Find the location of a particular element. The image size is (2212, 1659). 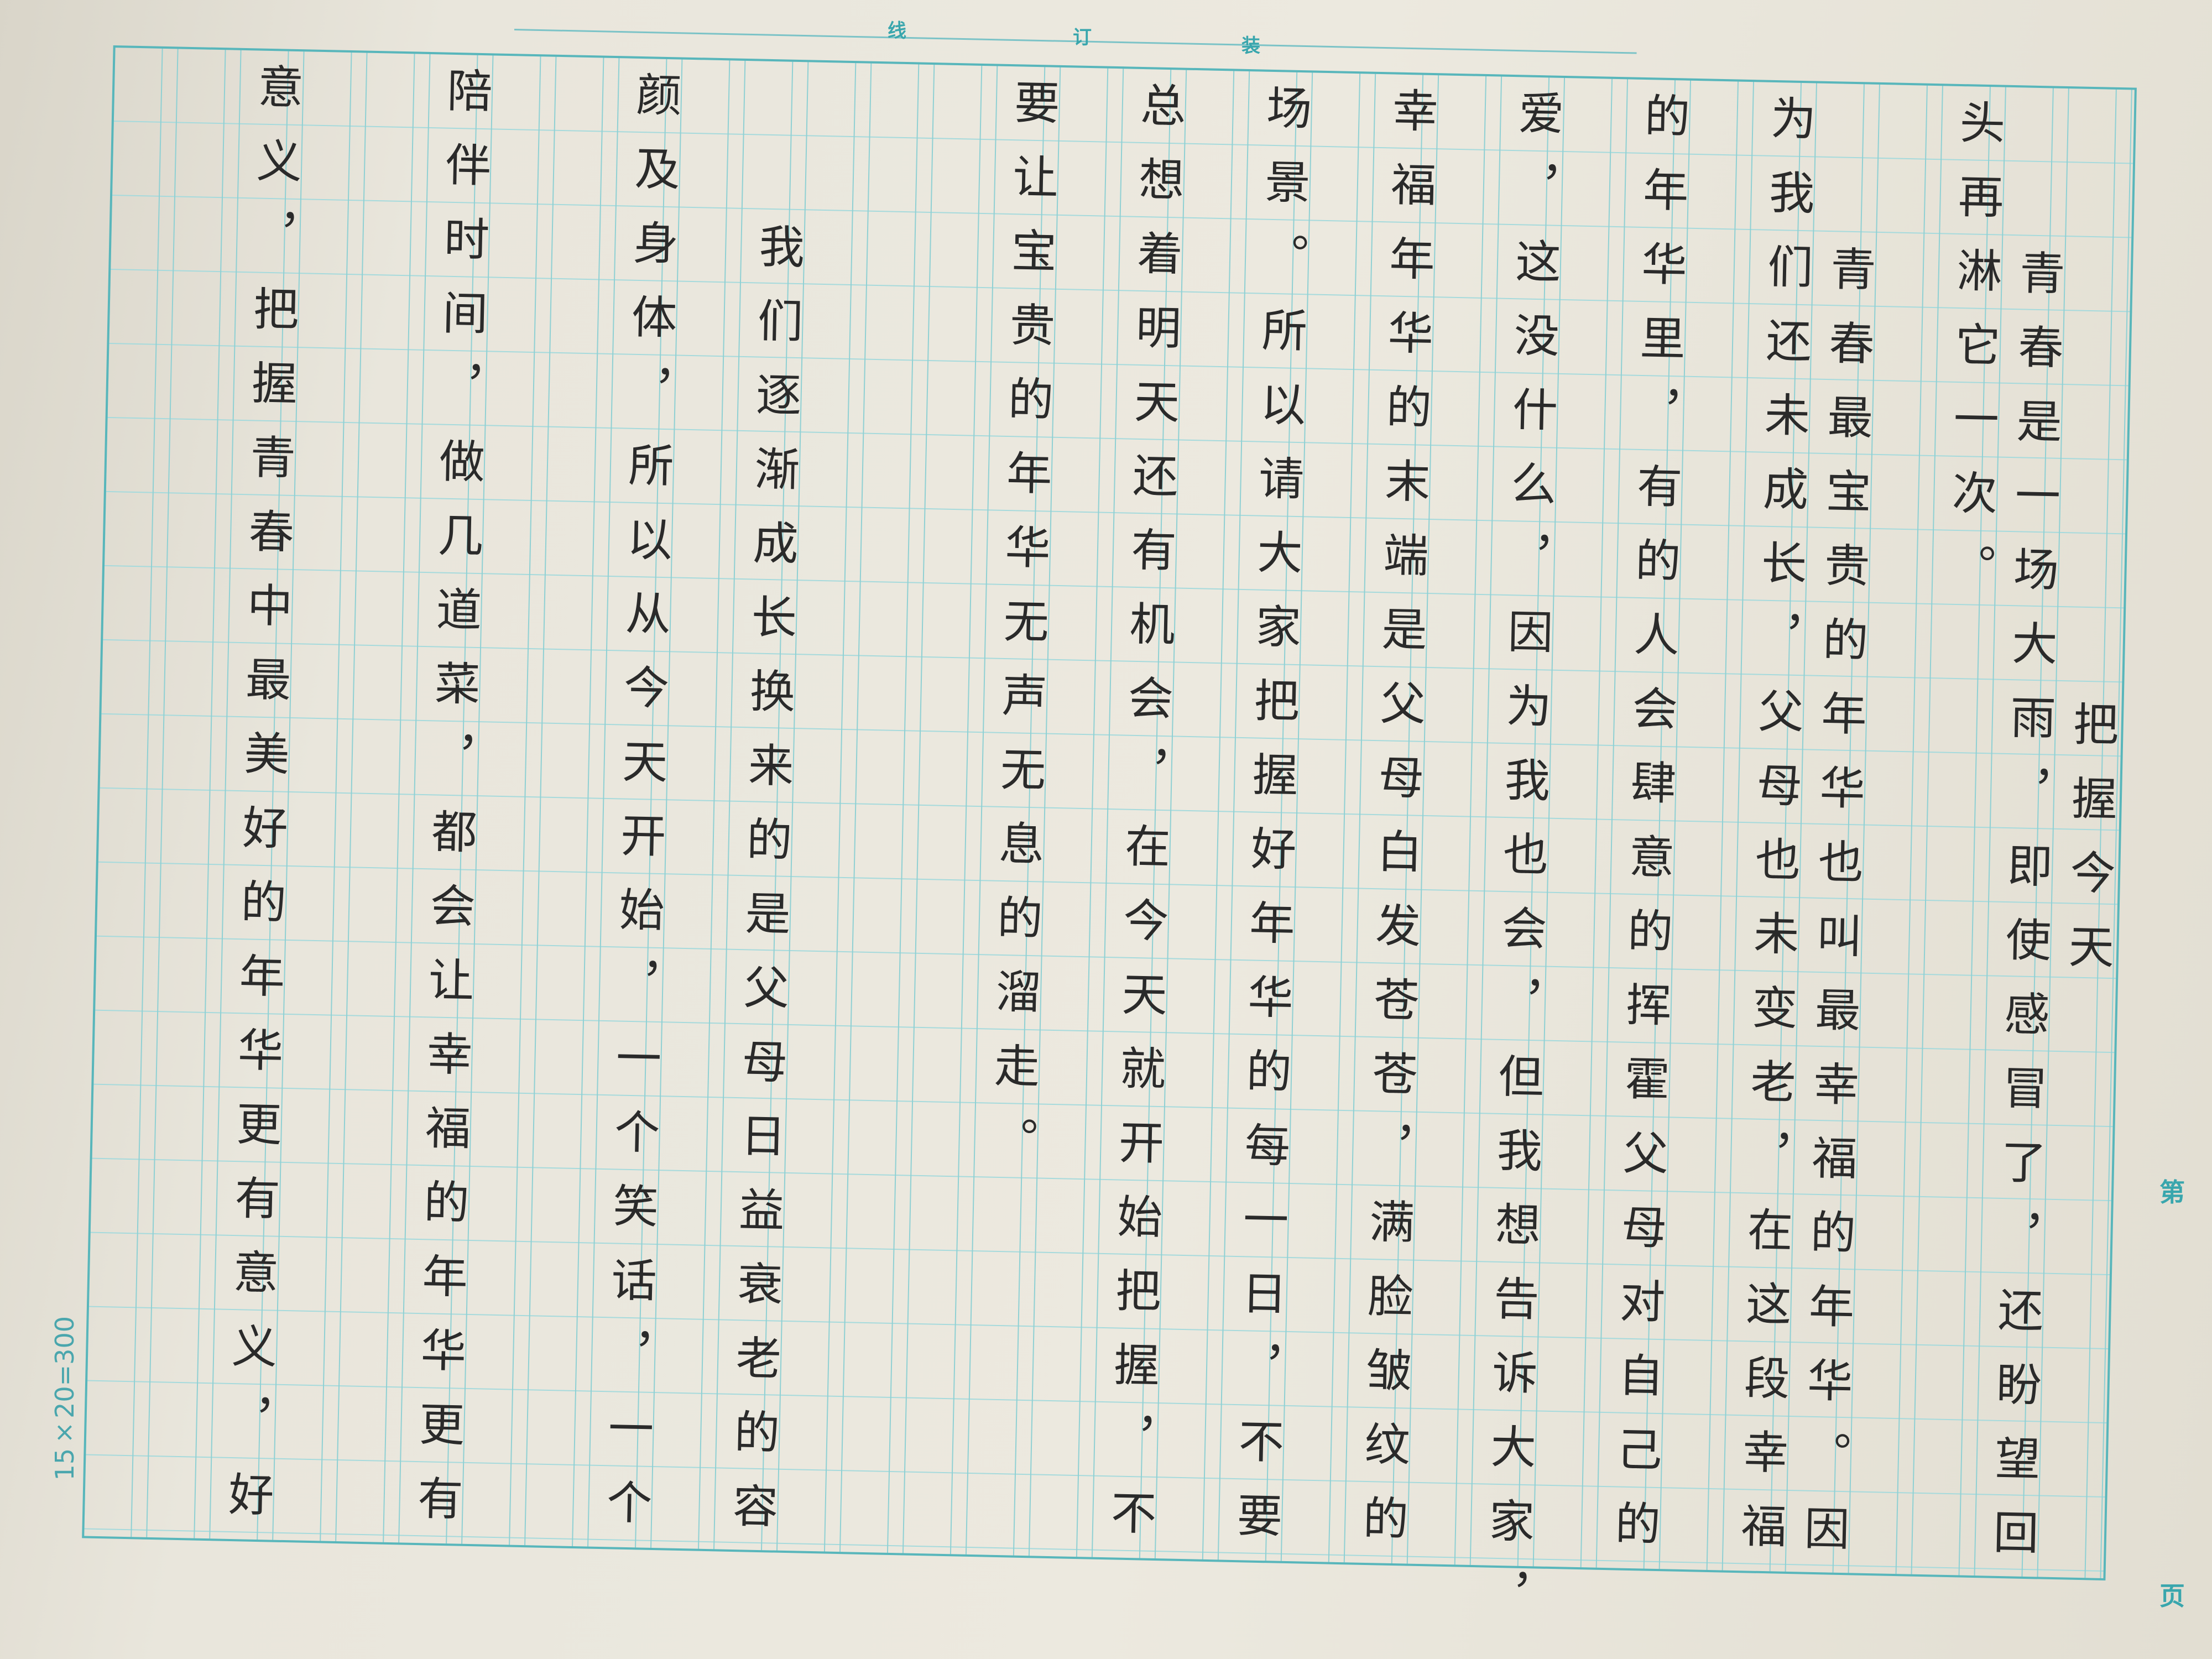

binding-mark-zhuang: 装 is located at coordinates (1250, 46).